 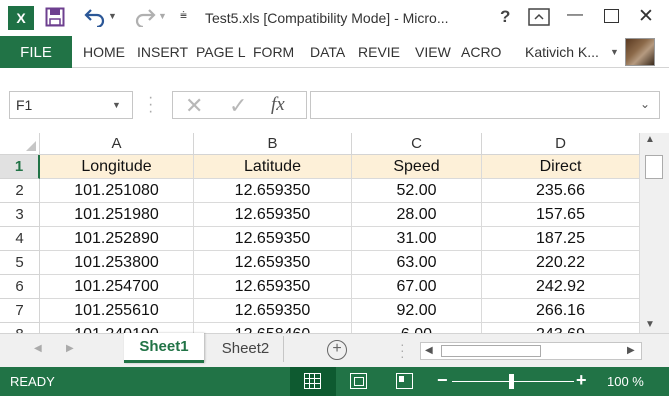 What do you see at coordinates (640, 52) in the screenshot?
I see `avatar` at bounding box center [640, 52].